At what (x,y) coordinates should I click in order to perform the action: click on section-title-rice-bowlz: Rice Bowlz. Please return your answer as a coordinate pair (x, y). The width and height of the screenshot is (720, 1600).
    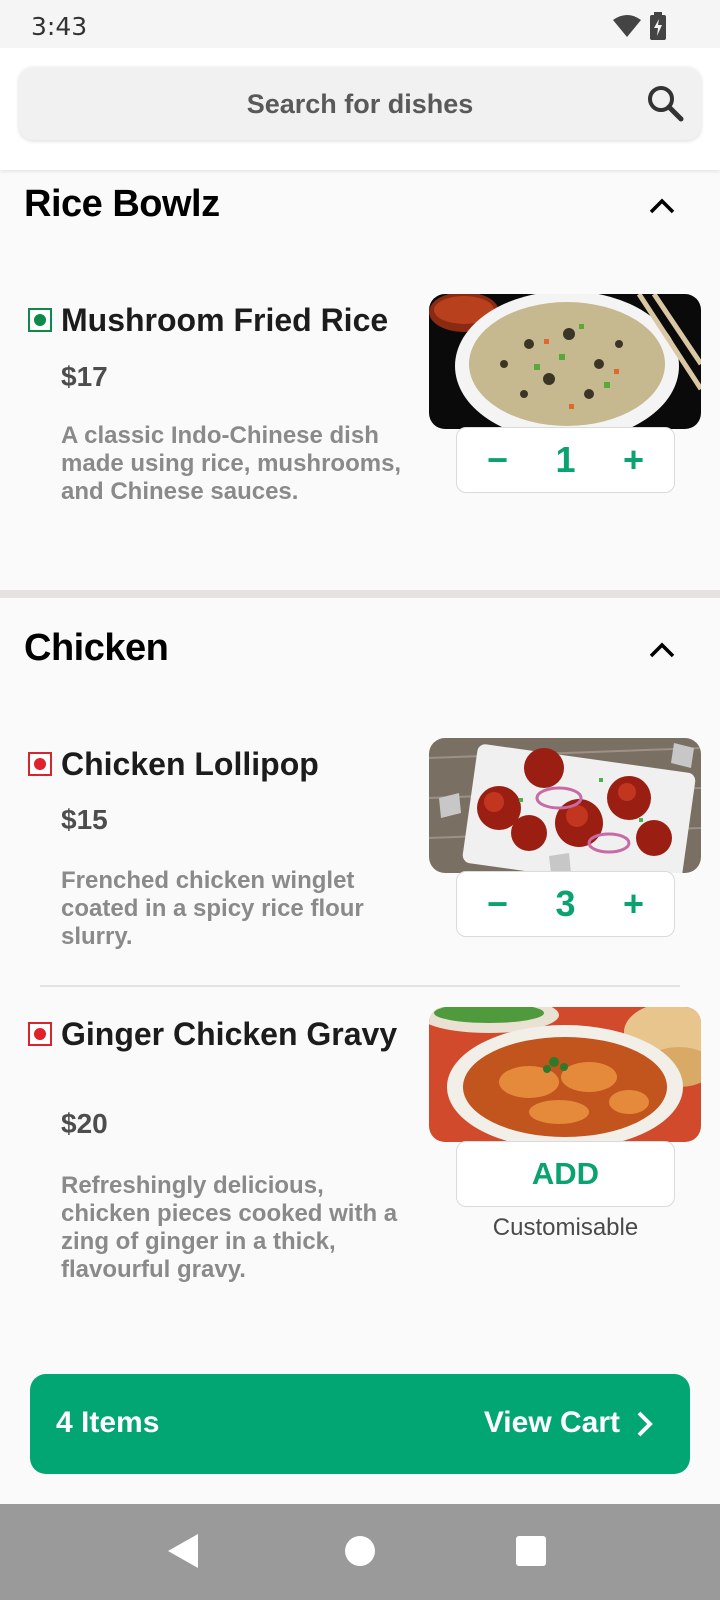
    Looking at the image, I should click on (122, 204).